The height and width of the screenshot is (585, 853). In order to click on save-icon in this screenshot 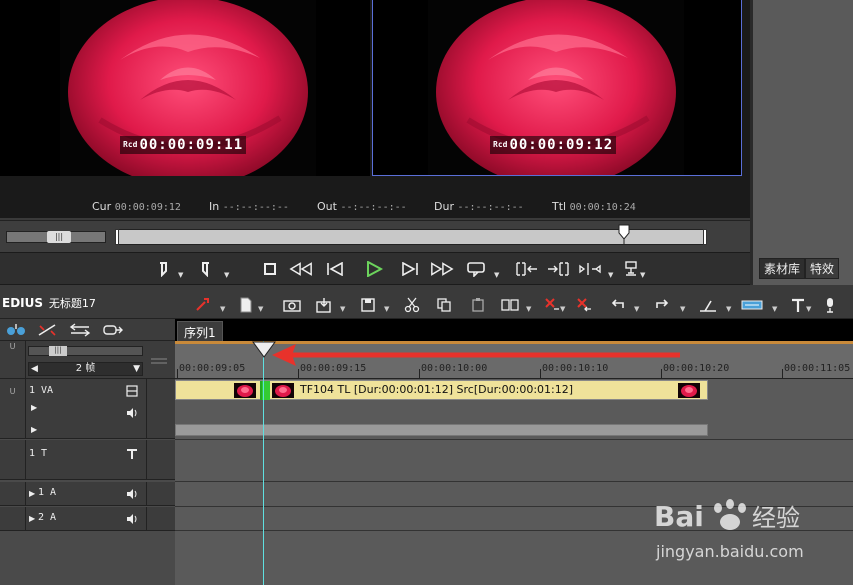, I will do `click(368, 305)`.